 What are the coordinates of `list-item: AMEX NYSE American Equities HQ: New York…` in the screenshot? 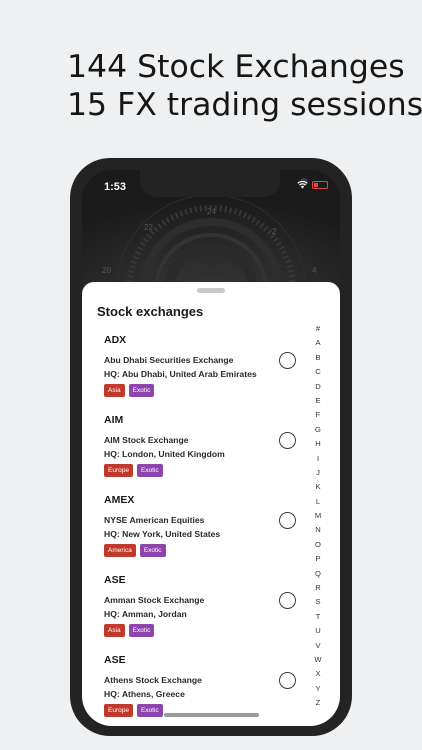 It's located at (197, 534).